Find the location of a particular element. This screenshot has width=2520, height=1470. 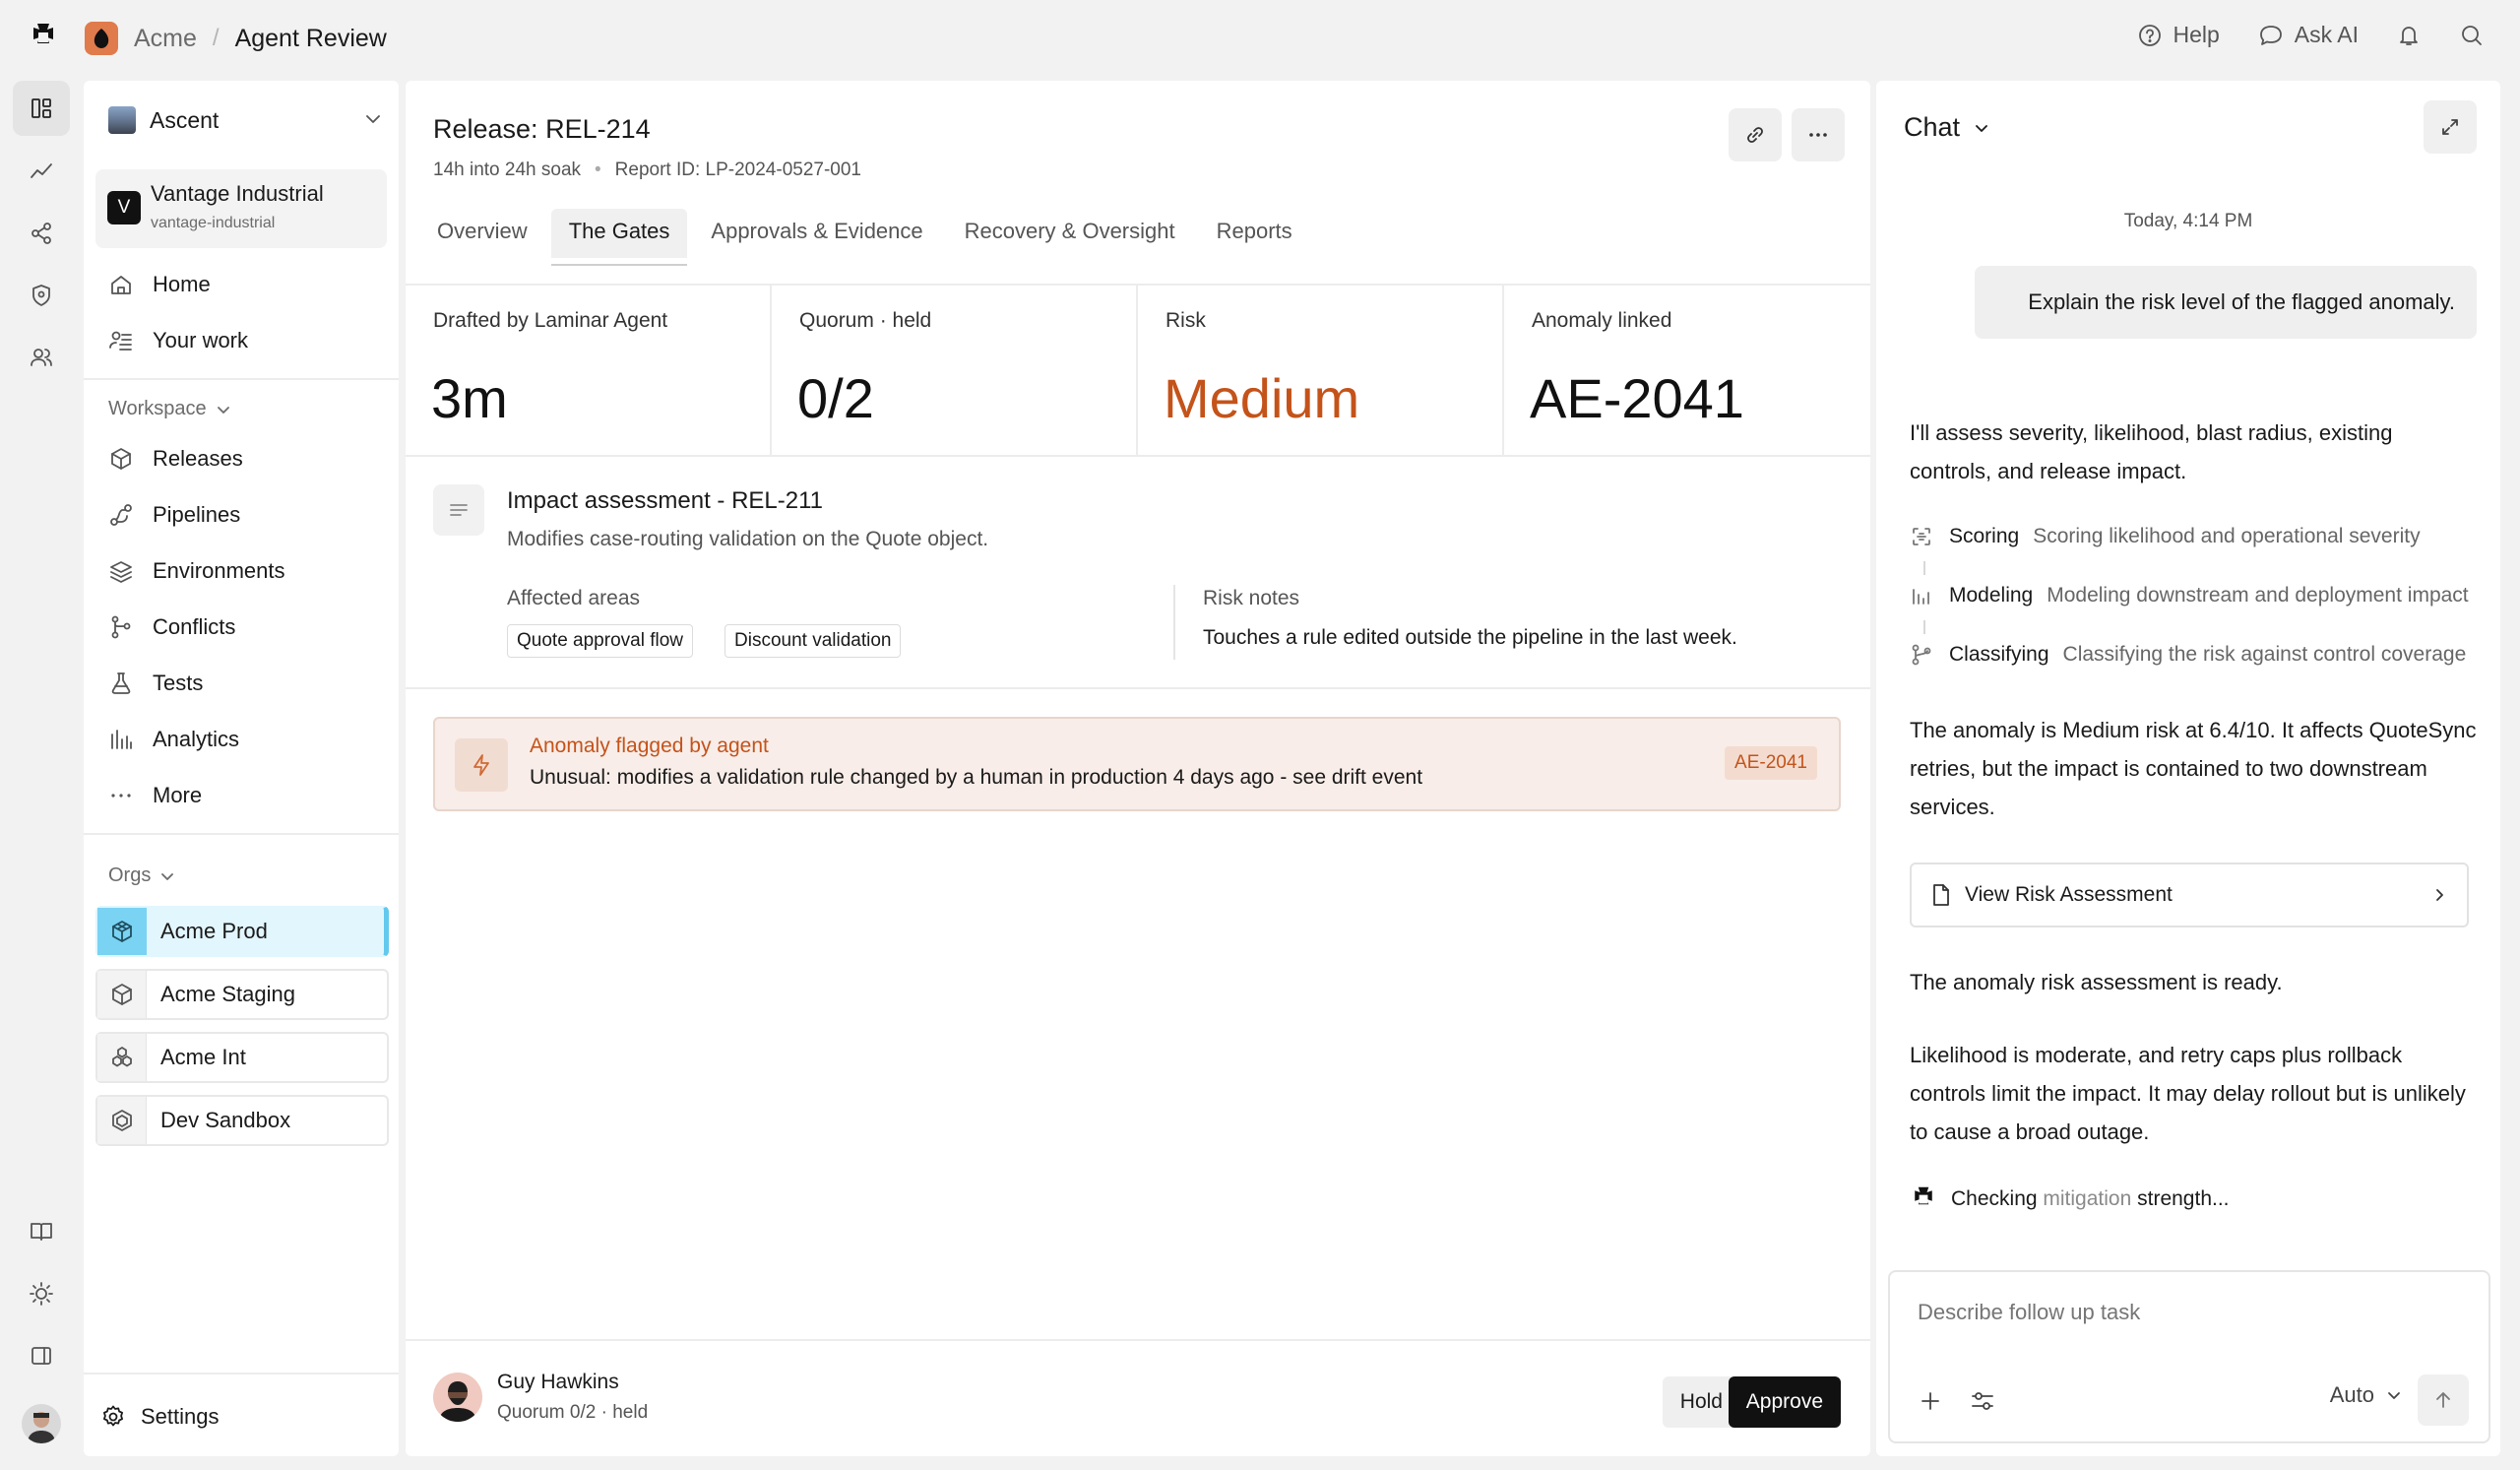

workspace-switcher: Ascent is located at coordinates (246, 120).